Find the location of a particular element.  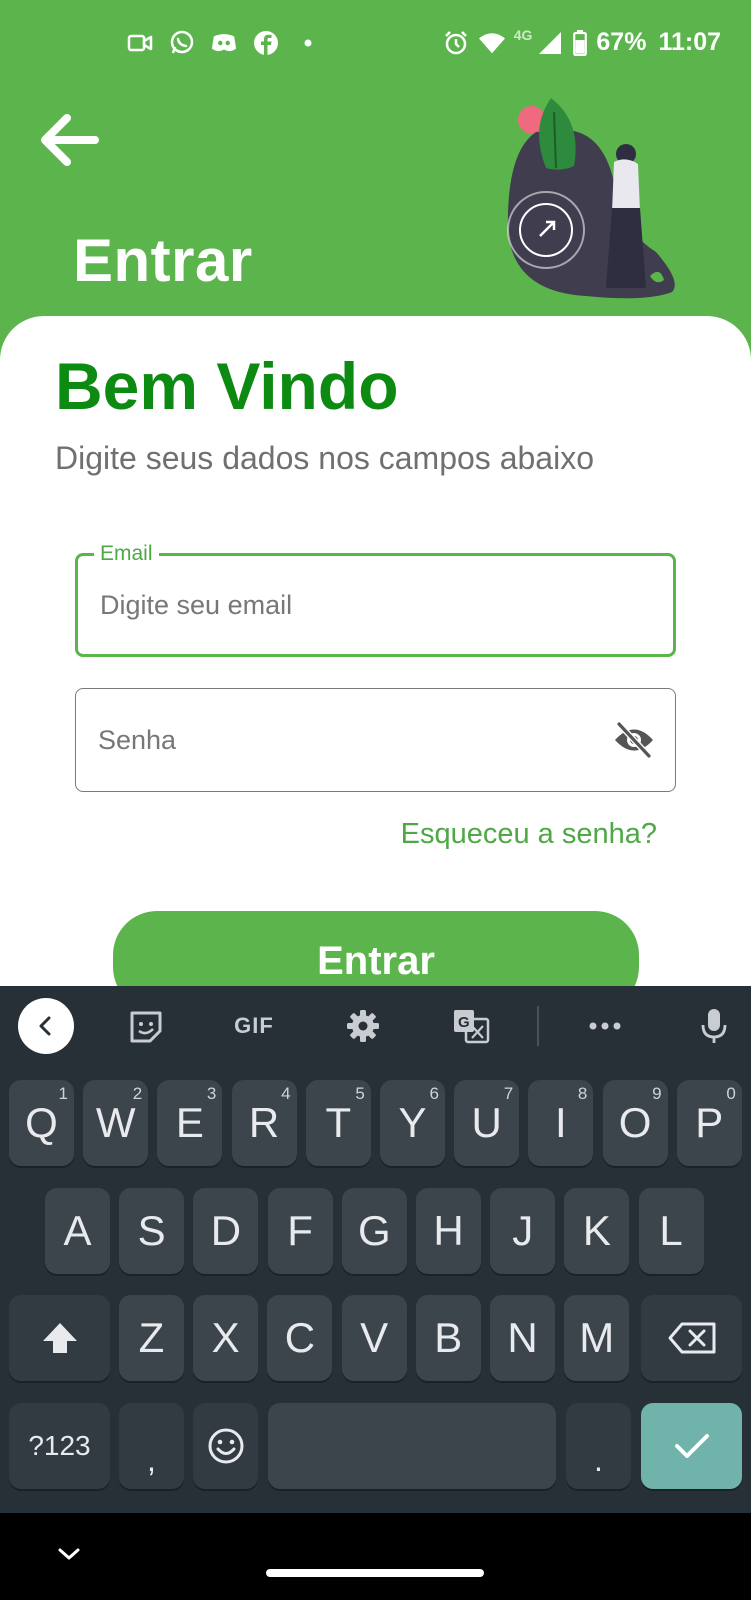

chevron-left-icon is located at coordinates (46, 1026).